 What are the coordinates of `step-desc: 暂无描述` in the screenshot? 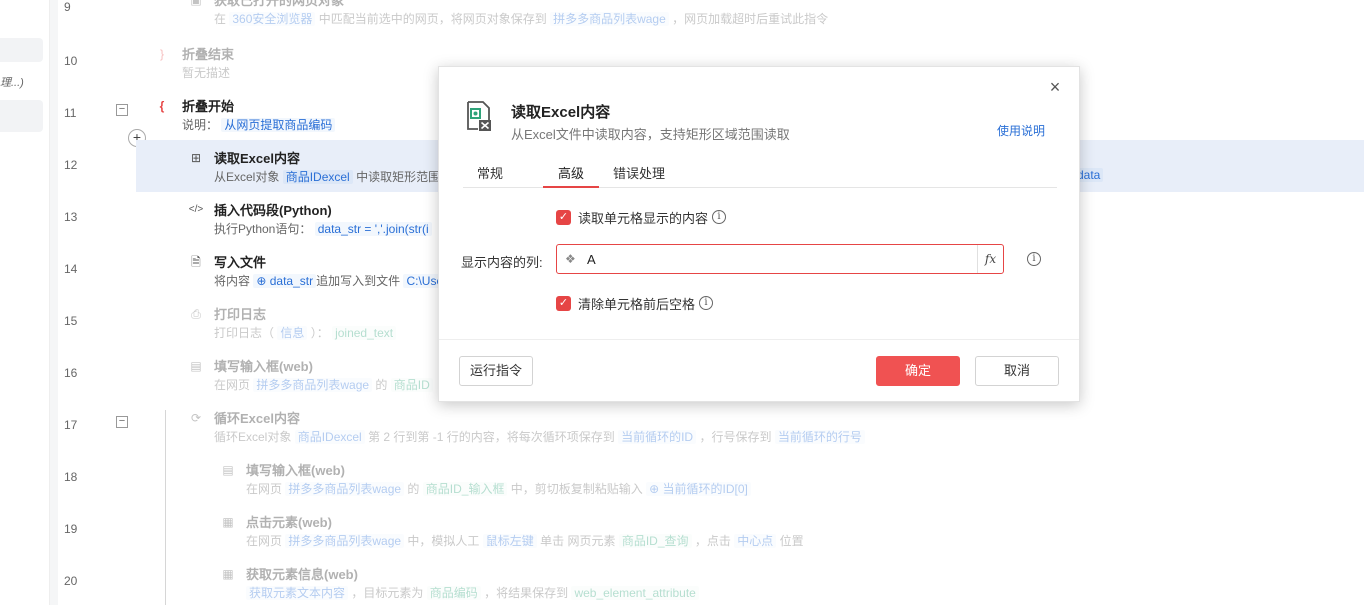 It's located at (206, 73).